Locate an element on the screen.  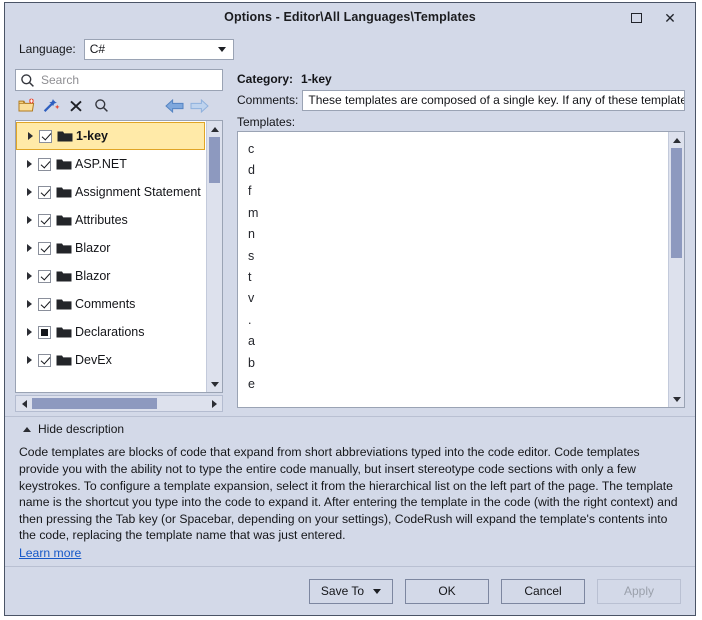
template-item: b is located at coordinates (458, 362).